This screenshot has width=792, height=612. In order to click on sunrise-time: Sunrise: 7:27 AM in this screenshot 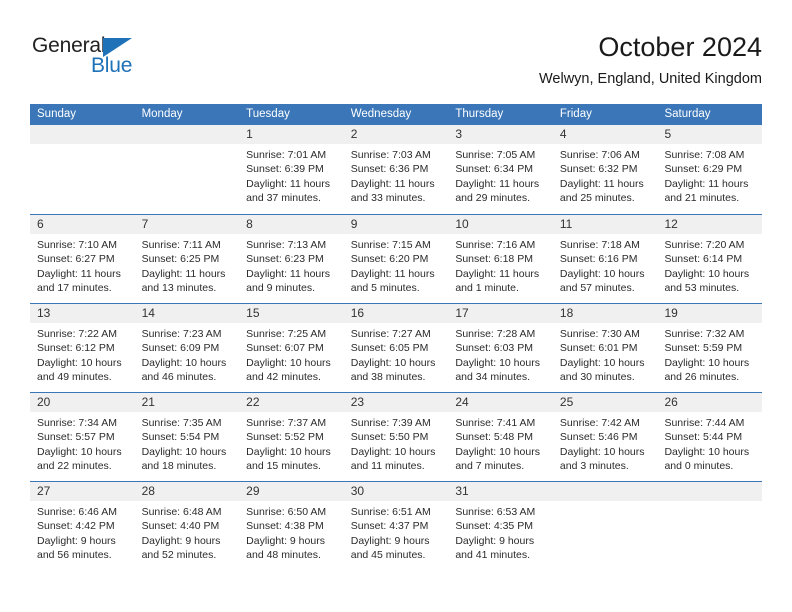, I will do `click(390, 334)`.